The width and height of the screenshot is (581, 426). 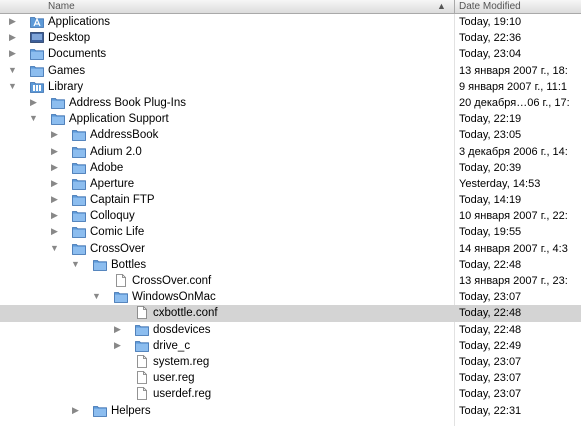 What do you see at coordinates (185, 313) in the screenshot?
I see `item-name: cxbottle.conf` at bounding box center [185, 313].